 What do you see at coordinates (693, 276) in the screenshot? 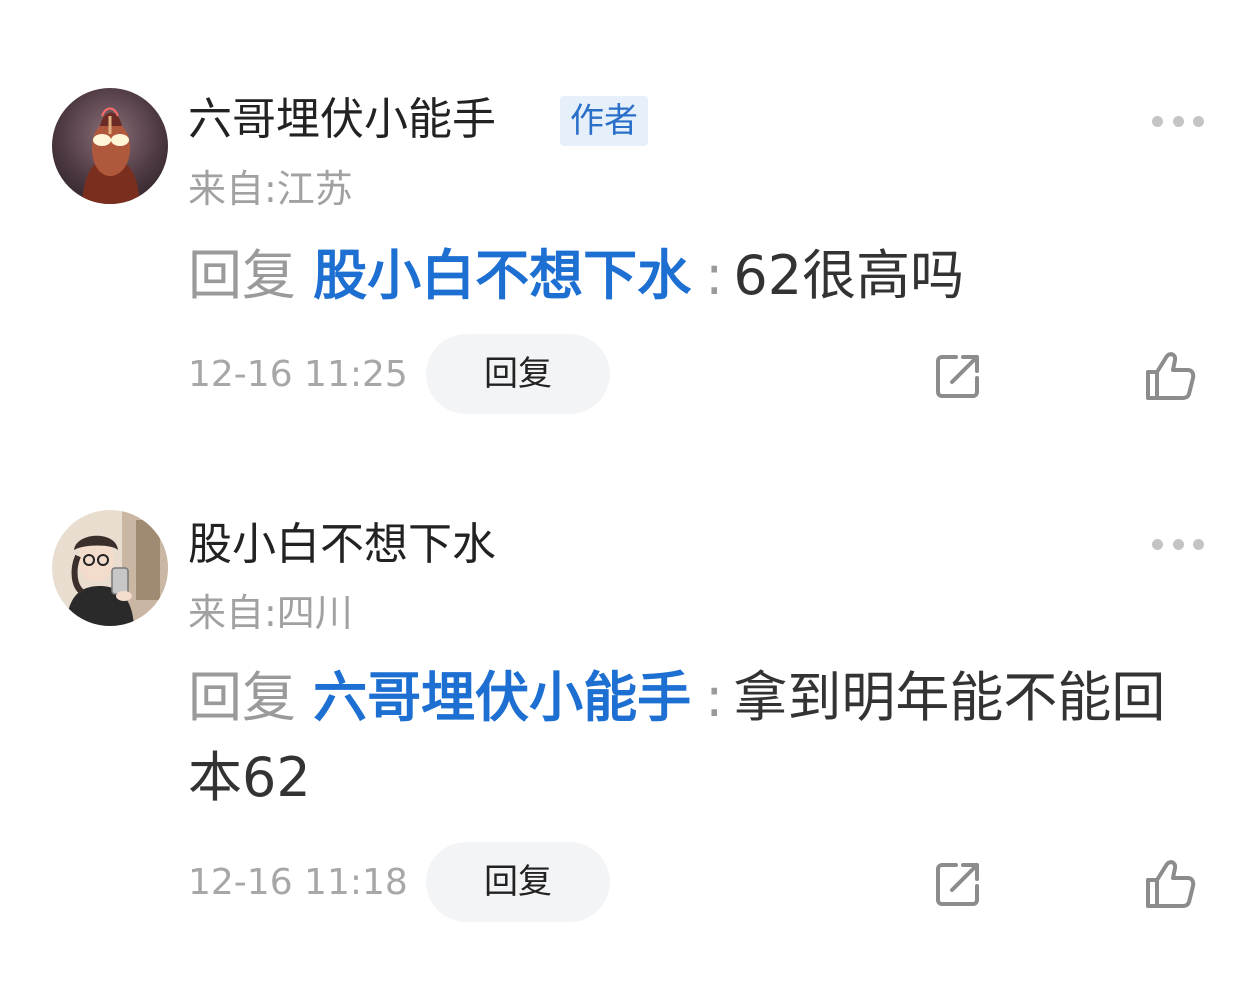
I see `comment-content: 回复 股小白不想下水:62很高吗` at bounding box center [693, 276].